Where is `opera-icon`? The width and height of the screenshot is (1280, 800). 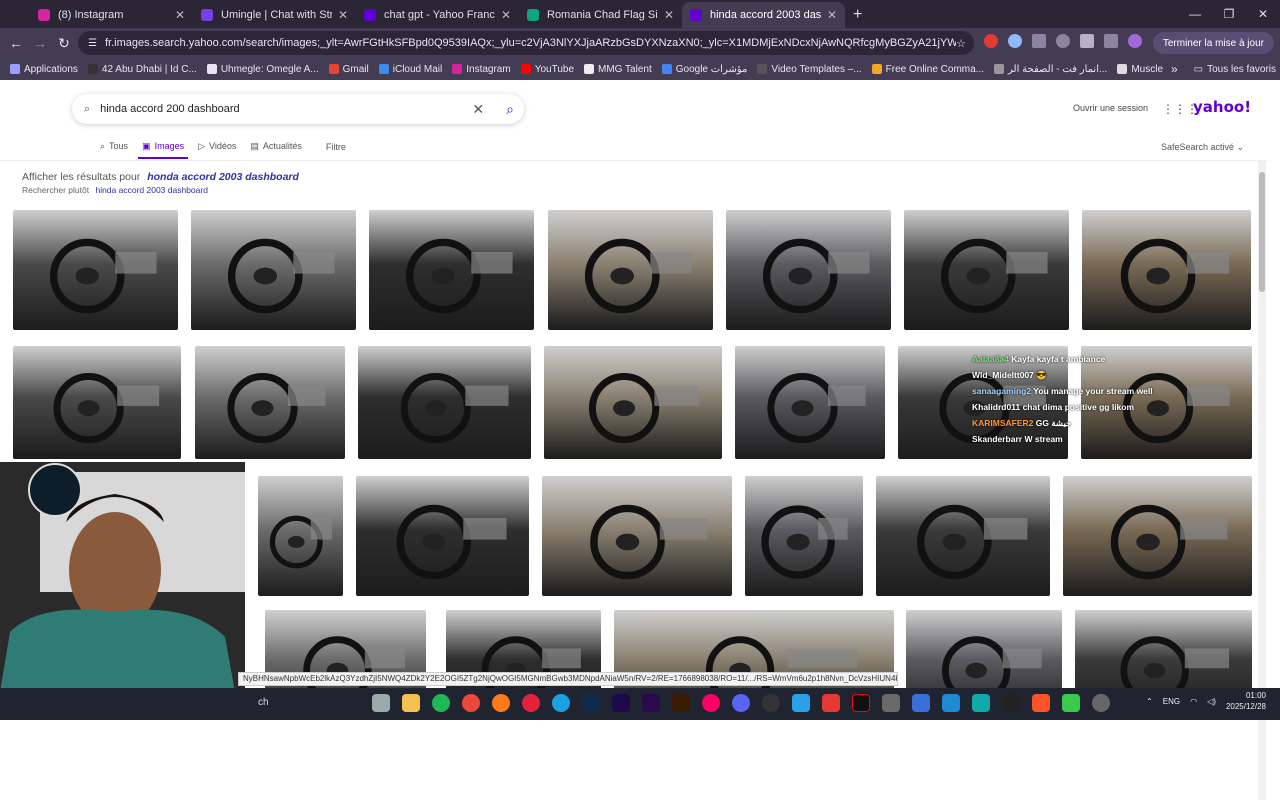
opera-icon is located at coordinates (531, 703).